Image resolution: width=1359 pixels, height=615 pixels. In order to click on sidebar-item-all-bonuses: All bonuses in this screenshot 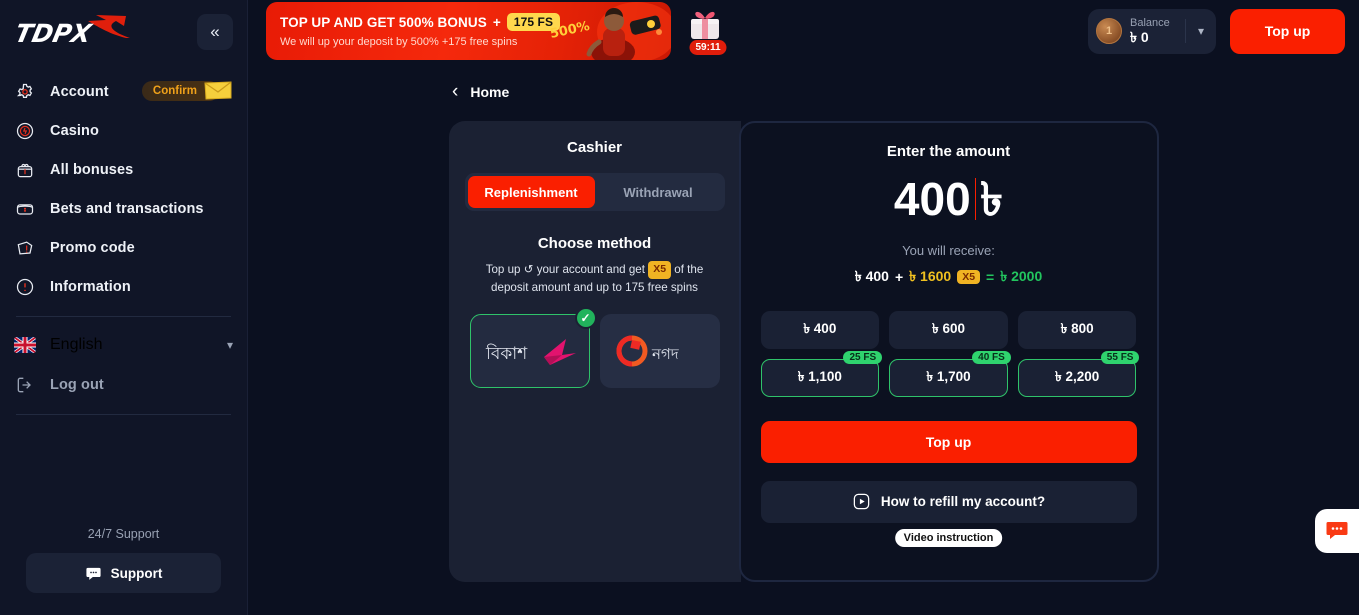, I will do `click(123, 169)`.